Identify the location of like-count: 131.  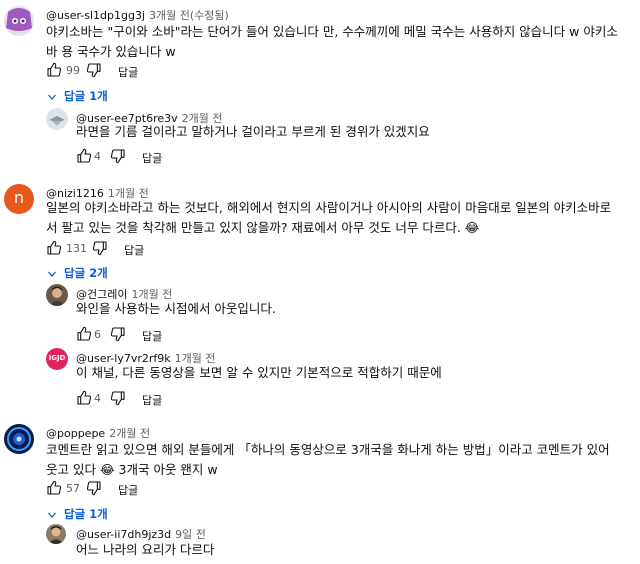
(76, 248).